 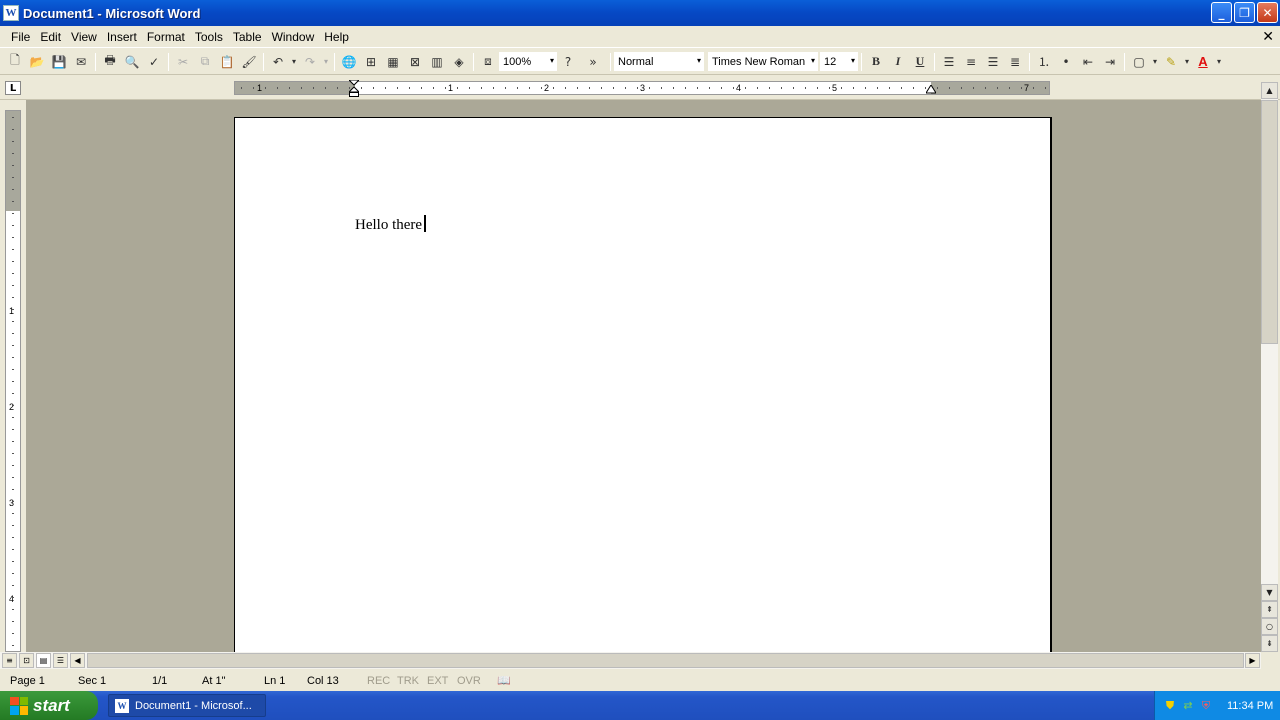 I want to click on paste-icon: 📋, so click(x=227, y=62).